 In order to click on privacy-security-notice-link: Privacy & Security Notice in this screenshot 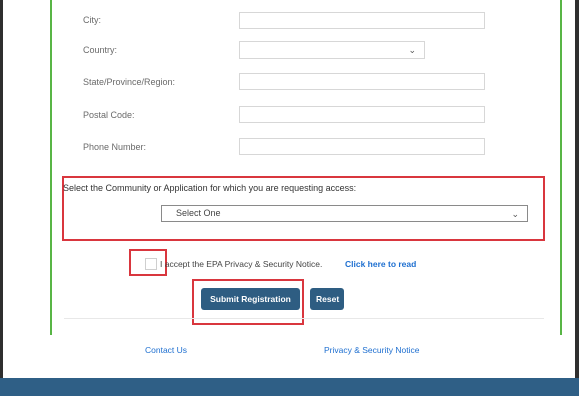, I will do `click(371, 350)`.